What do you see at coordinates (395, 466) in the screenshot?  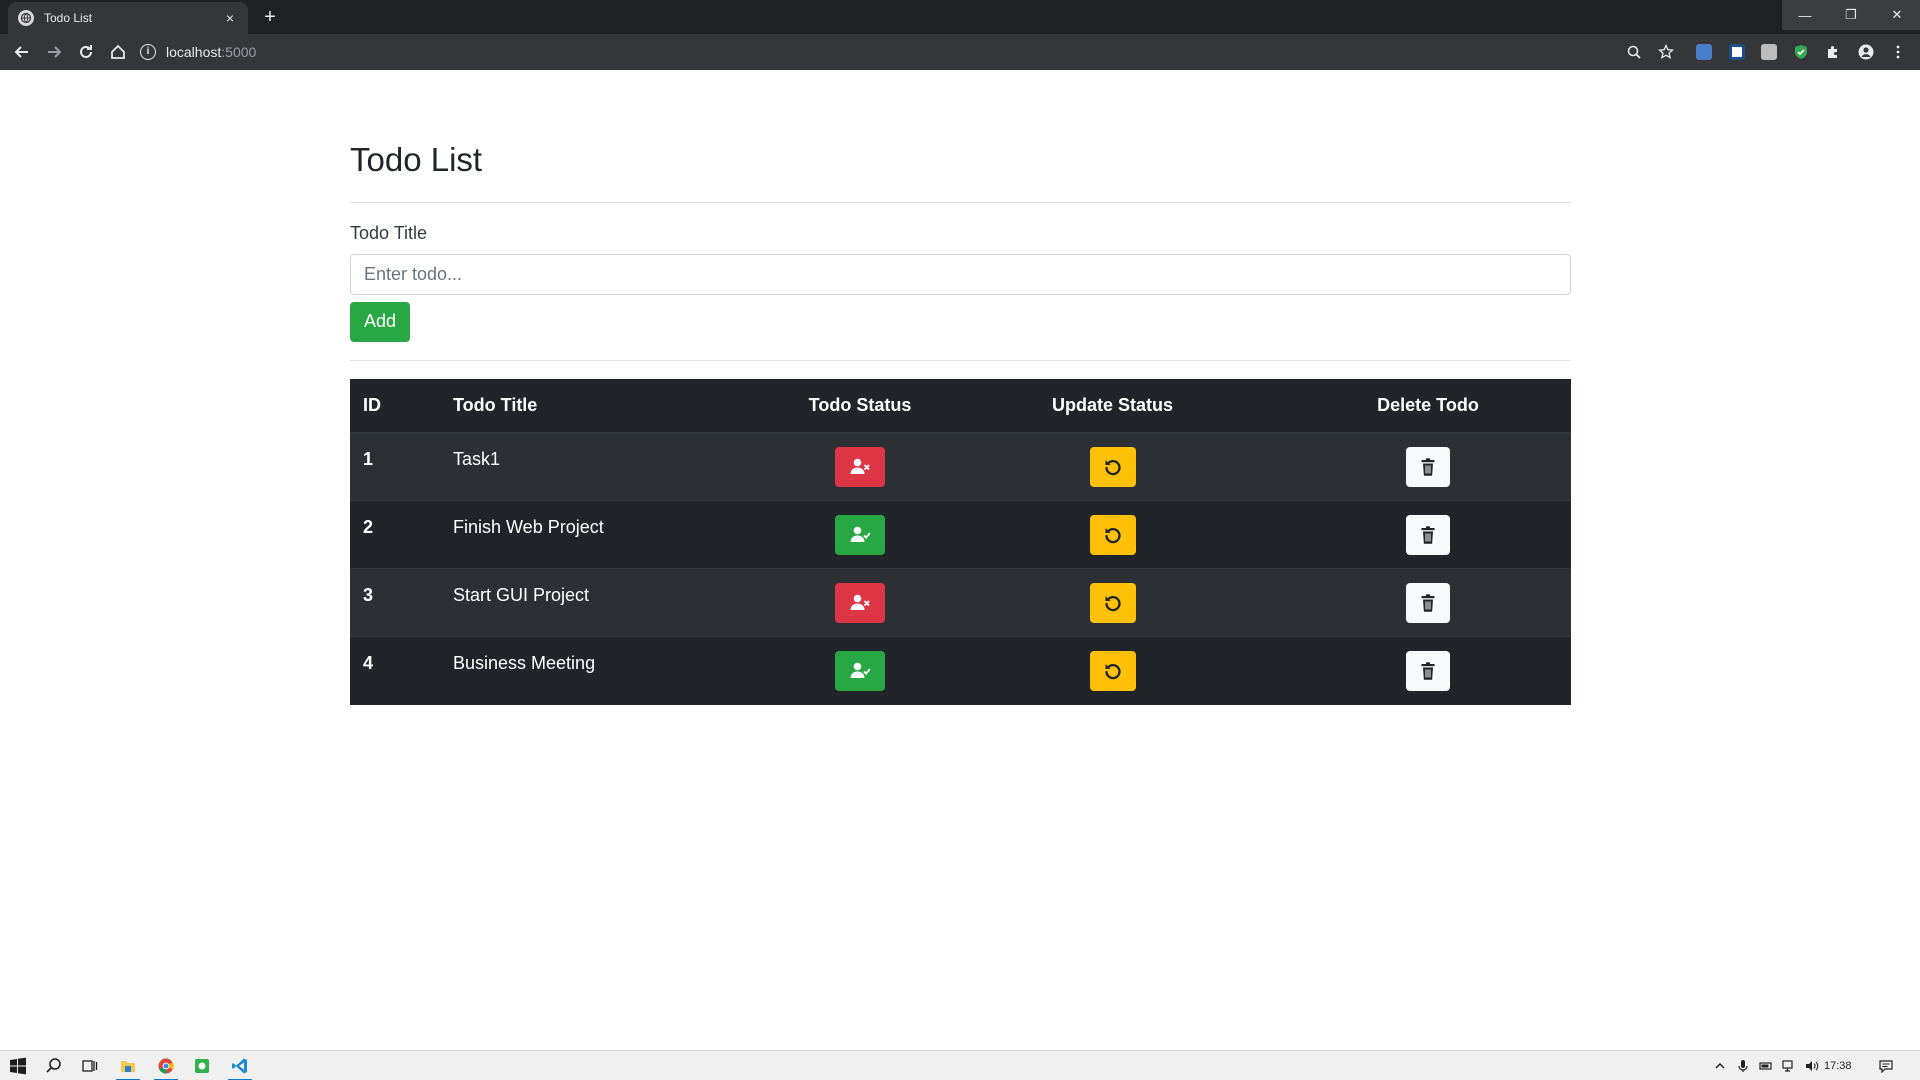 I see `todo-id-cell: 1` at bounding box center [395, 466].